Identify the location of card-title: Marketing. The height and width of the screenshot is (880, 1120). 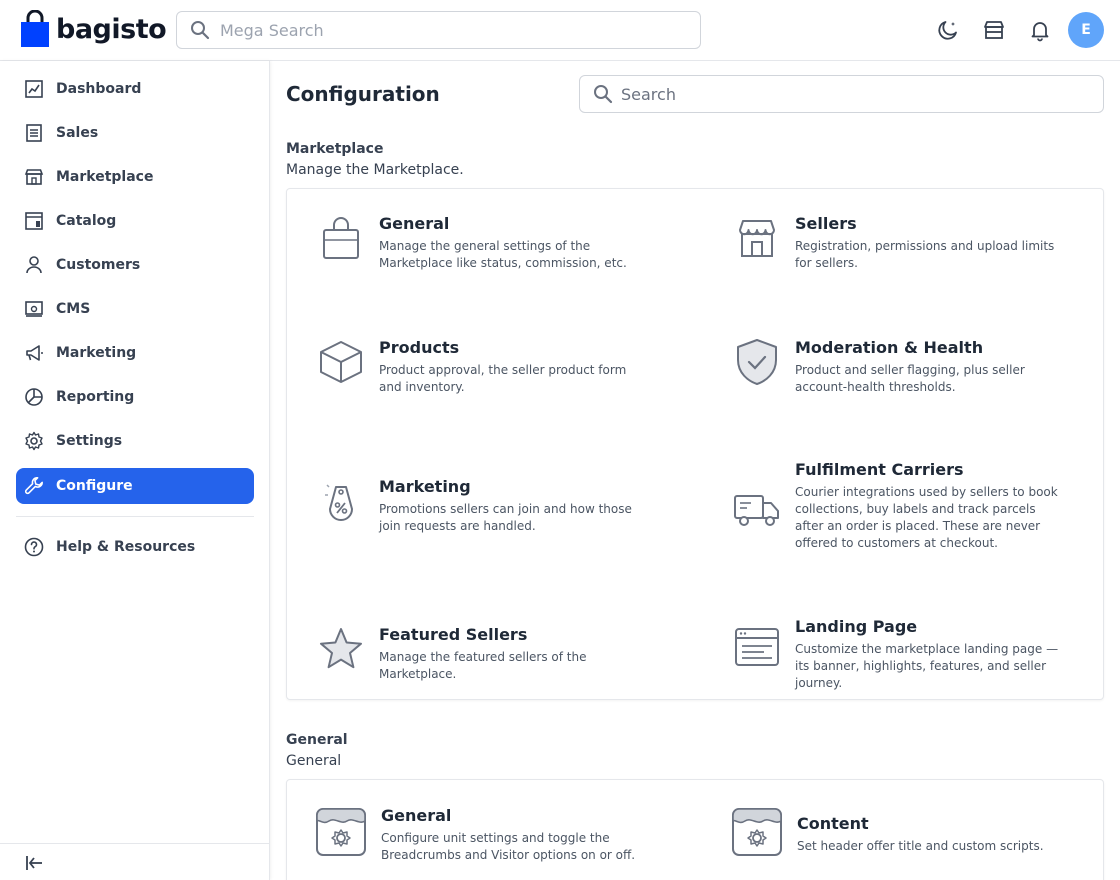
(425, 486).